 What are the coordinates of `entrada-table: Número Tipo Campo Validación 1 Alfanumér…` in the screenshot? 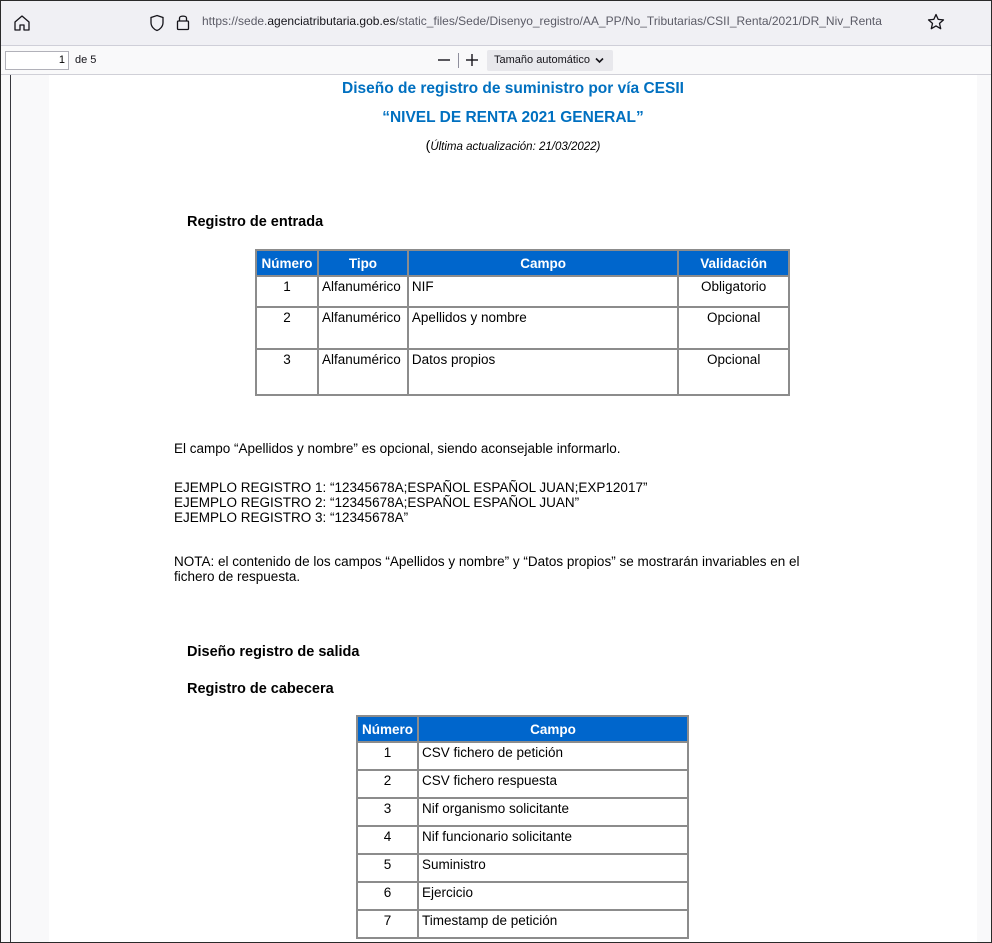 It's located at (522, 322).